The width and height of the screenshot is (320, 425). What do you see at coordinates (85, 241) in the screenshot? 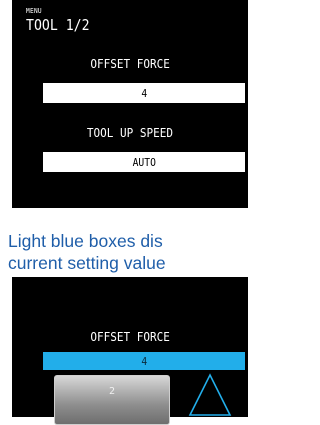
I see `caption-line-1: Light blue boxes dis` at bounding box center [85, 241].